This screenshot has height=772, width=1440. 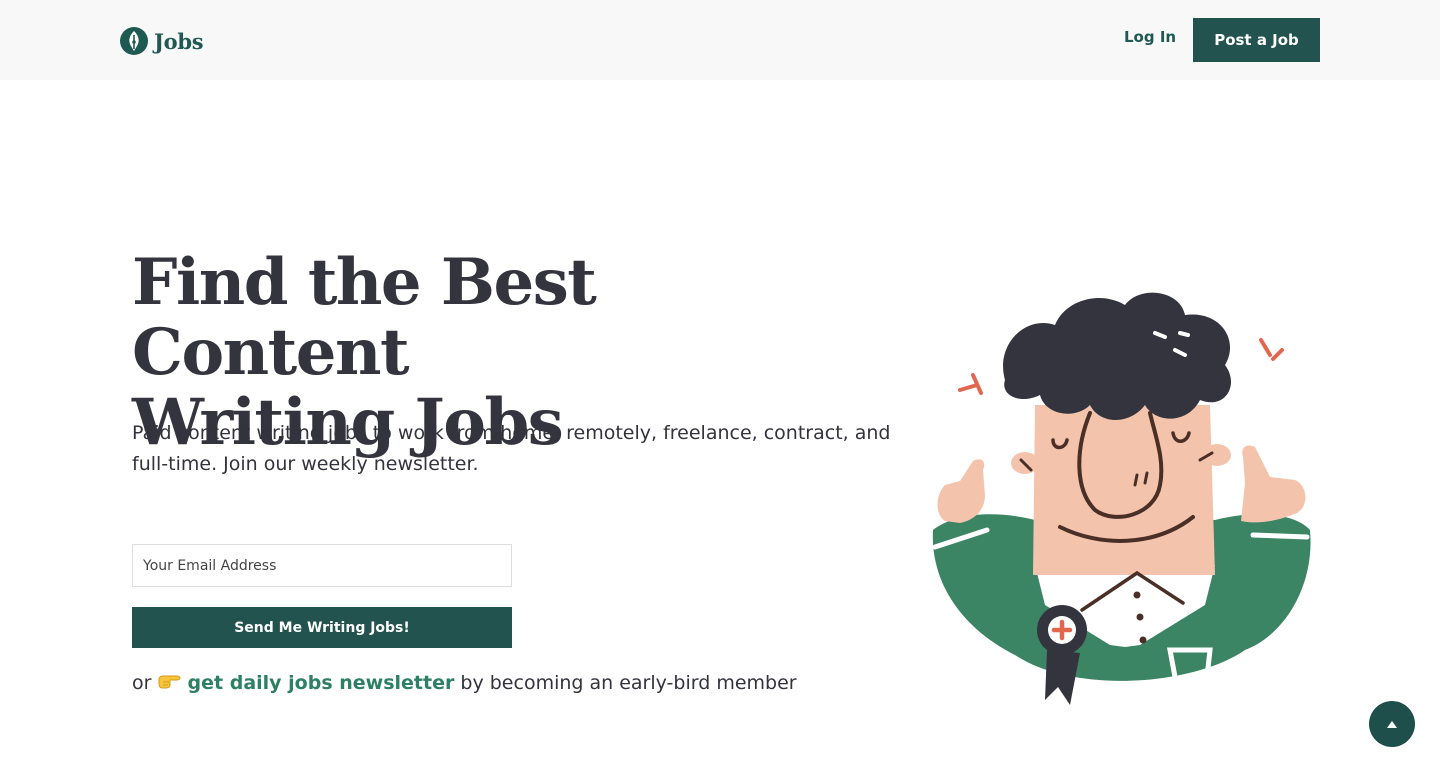 I want to click on scroll-to-top-button, so click(x=1392, y=724).